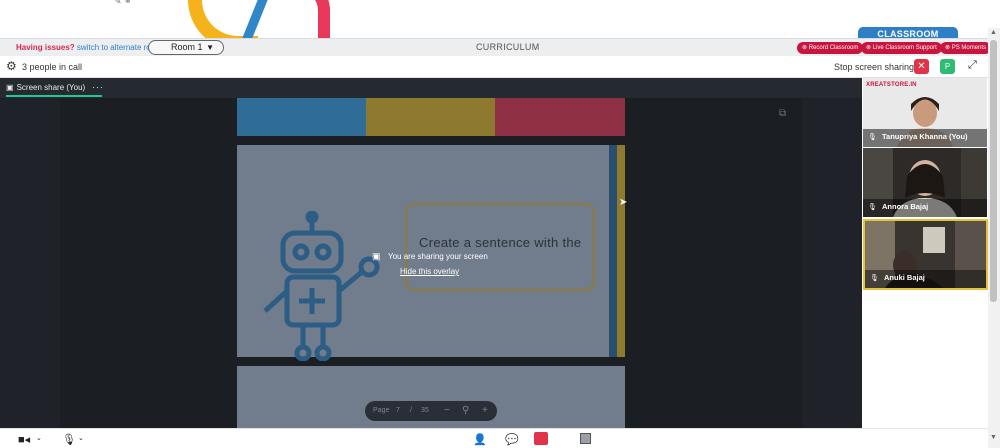  I want to click on sentence-prompt-card: Create a sentence with the, so click(500, 247).